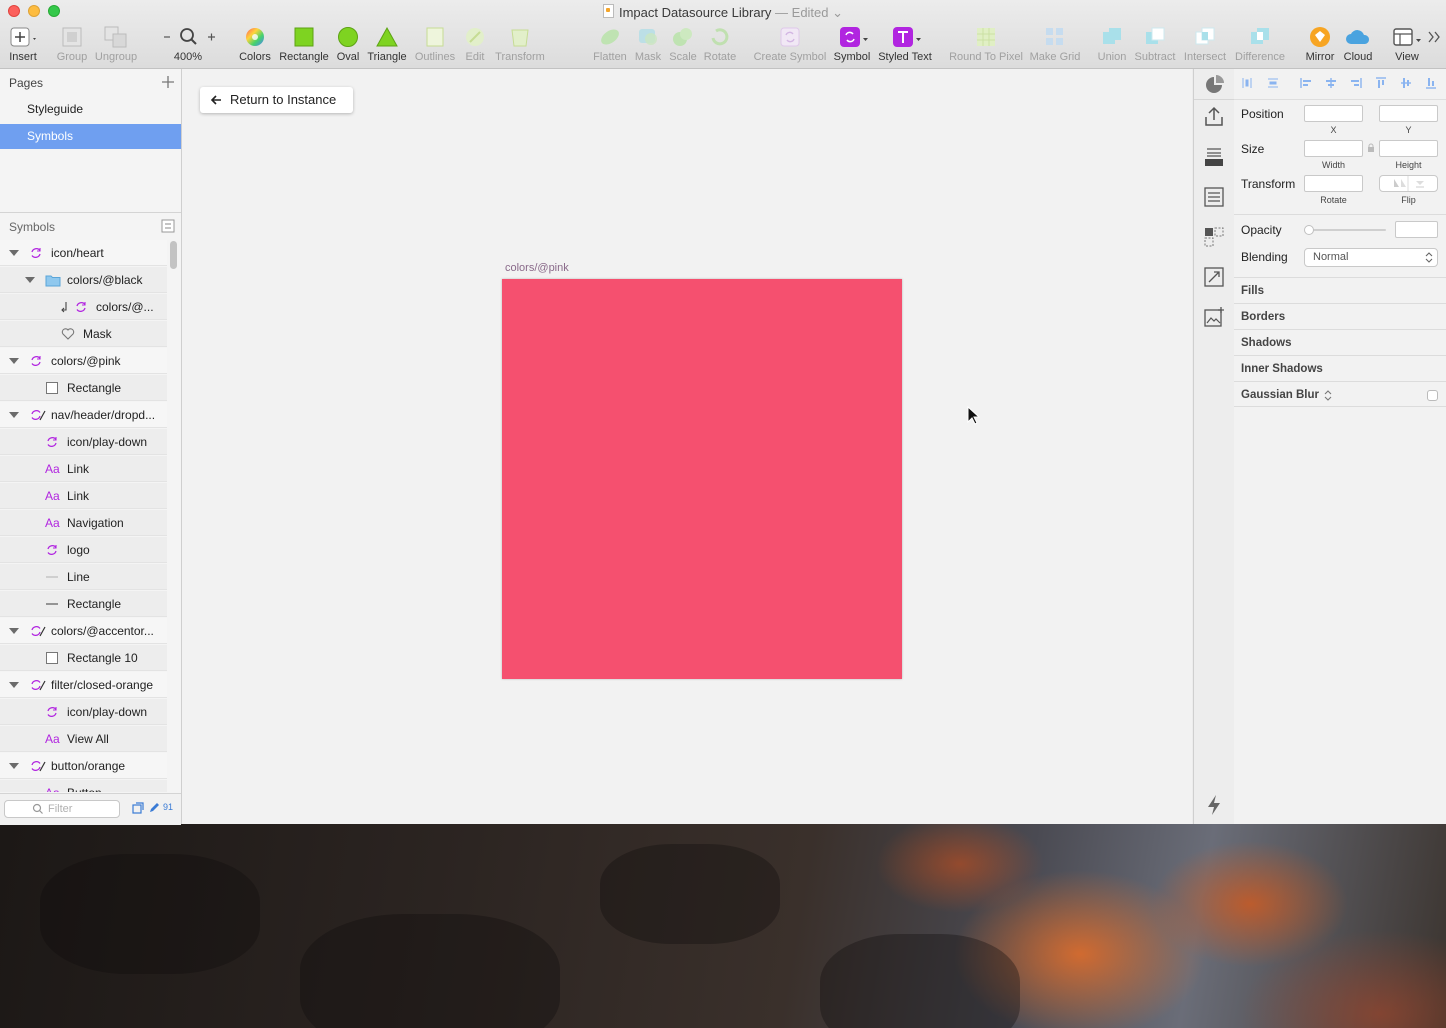 Image resolution: width=1446 pixels, height=1028 pixels. What do you see at coordinates (1214, 317) in the screenshot?
I see `add-image-icon` at bounding box center [1214, 317].